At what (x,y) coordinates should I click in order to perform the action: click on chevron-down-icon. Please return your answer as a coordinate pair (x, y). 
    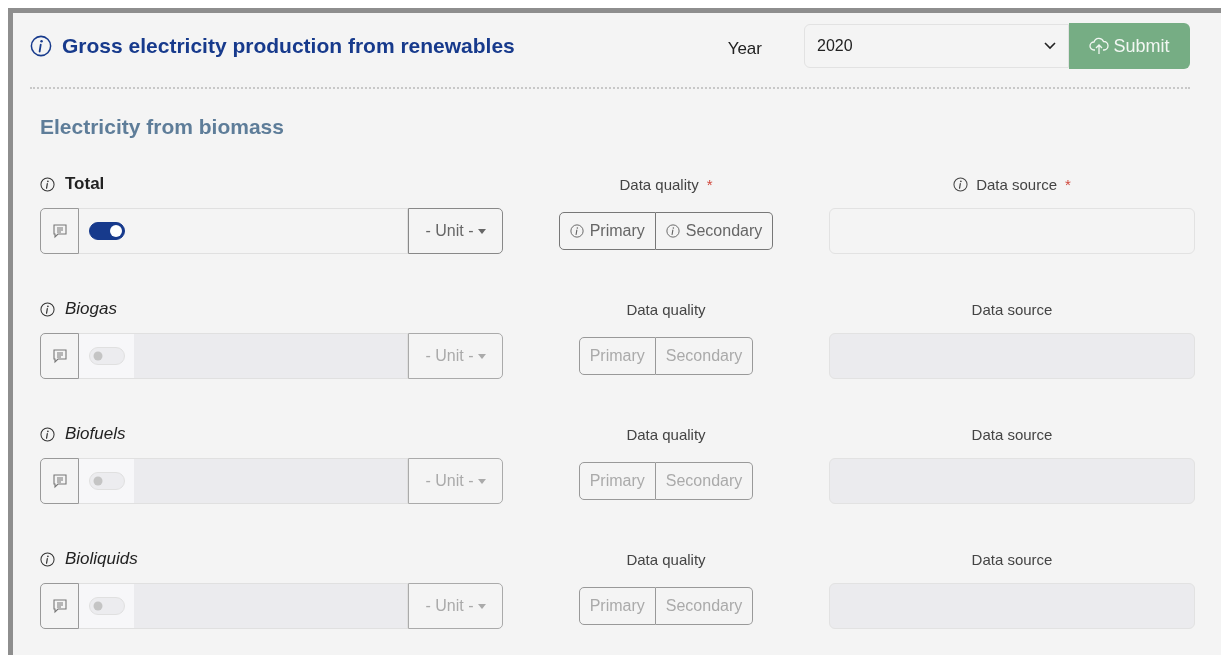
    Looking at the image, I should click on (1050, 46).